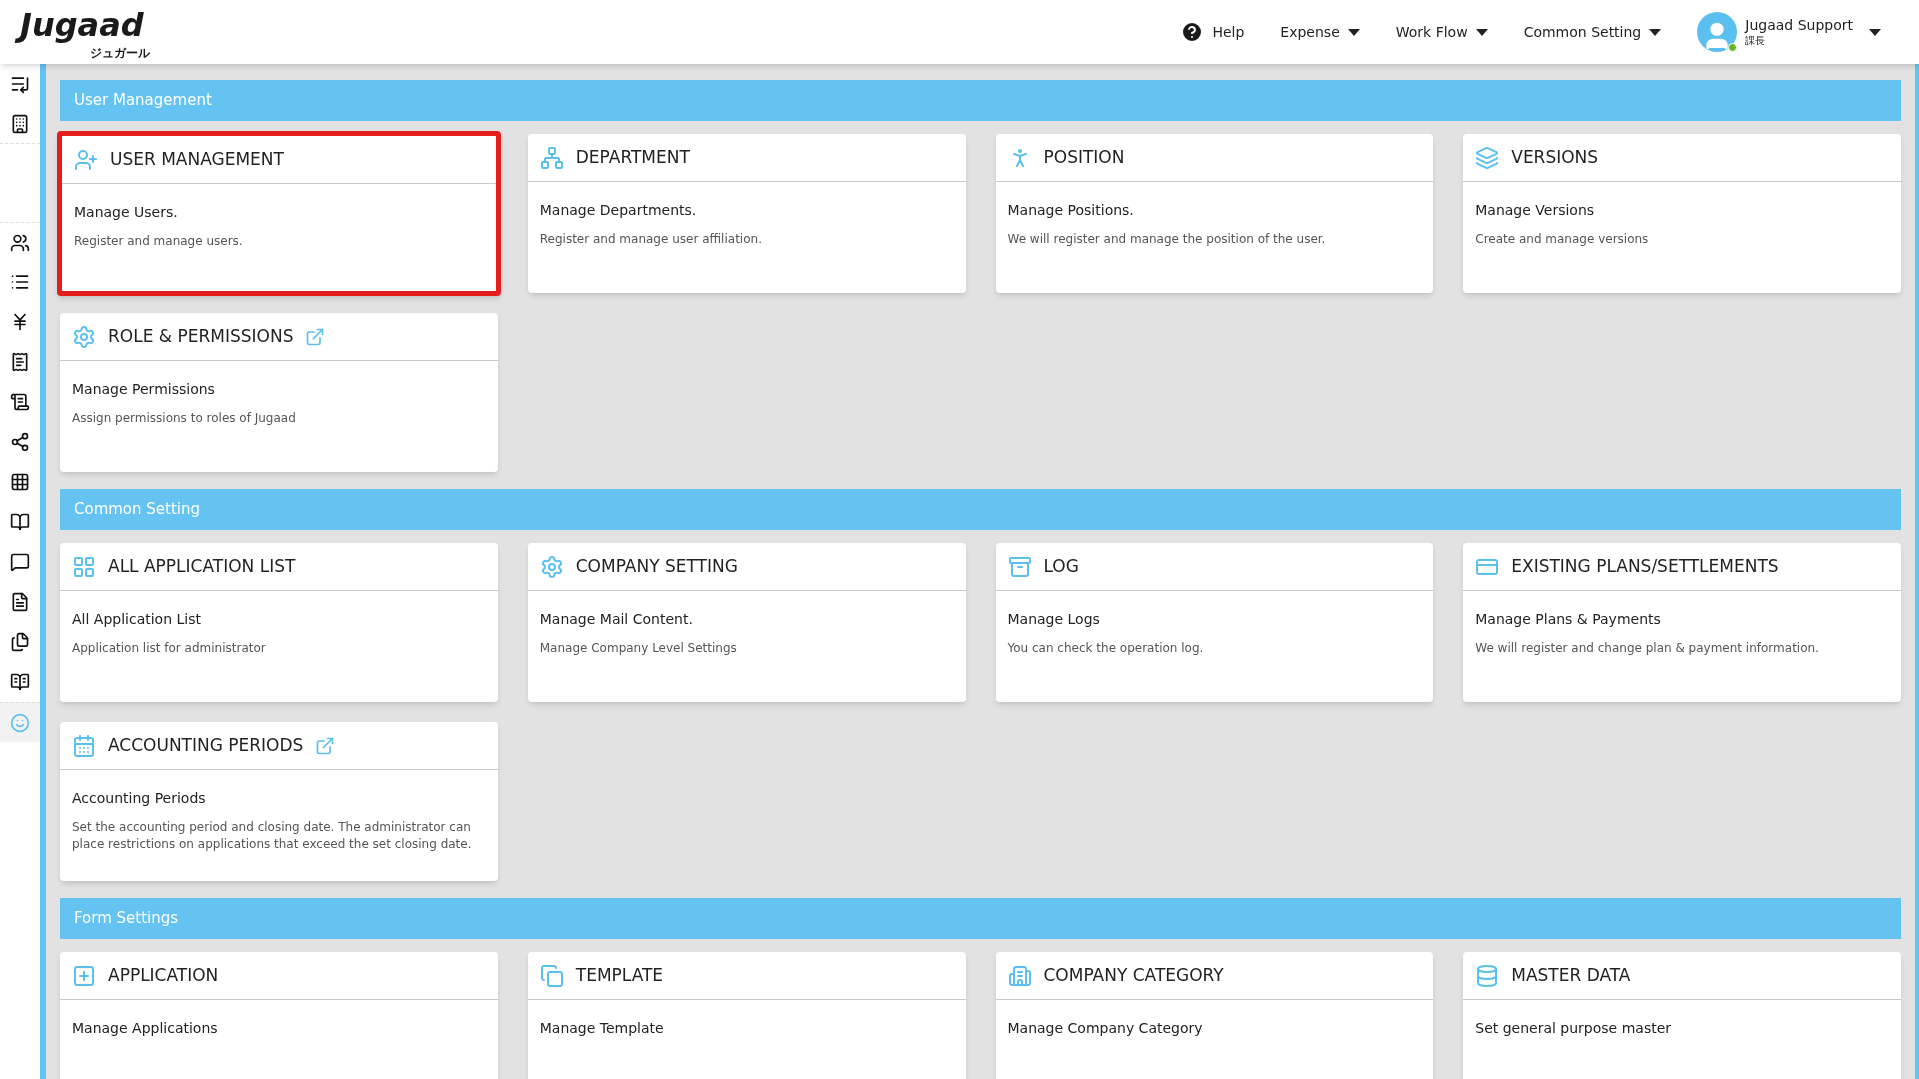 The image size is (1919, 1079). Describe the element at coordinates (1487, 975) in the screenshot. I see `database-icon` at that location.